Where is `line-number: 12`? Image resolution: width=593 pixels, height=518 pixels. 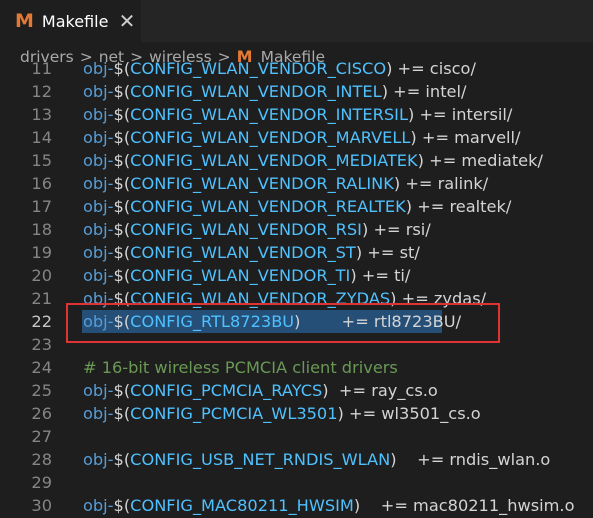
line-number: 12 is located at coordinates (41, 91).